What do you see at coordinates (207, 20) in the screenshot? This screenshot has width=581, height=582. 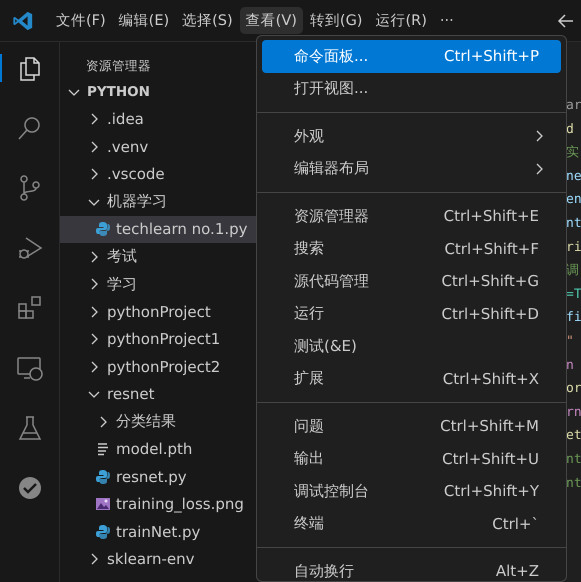 I see `menu-item: 选择(S)` at bounding box center [207, 20].